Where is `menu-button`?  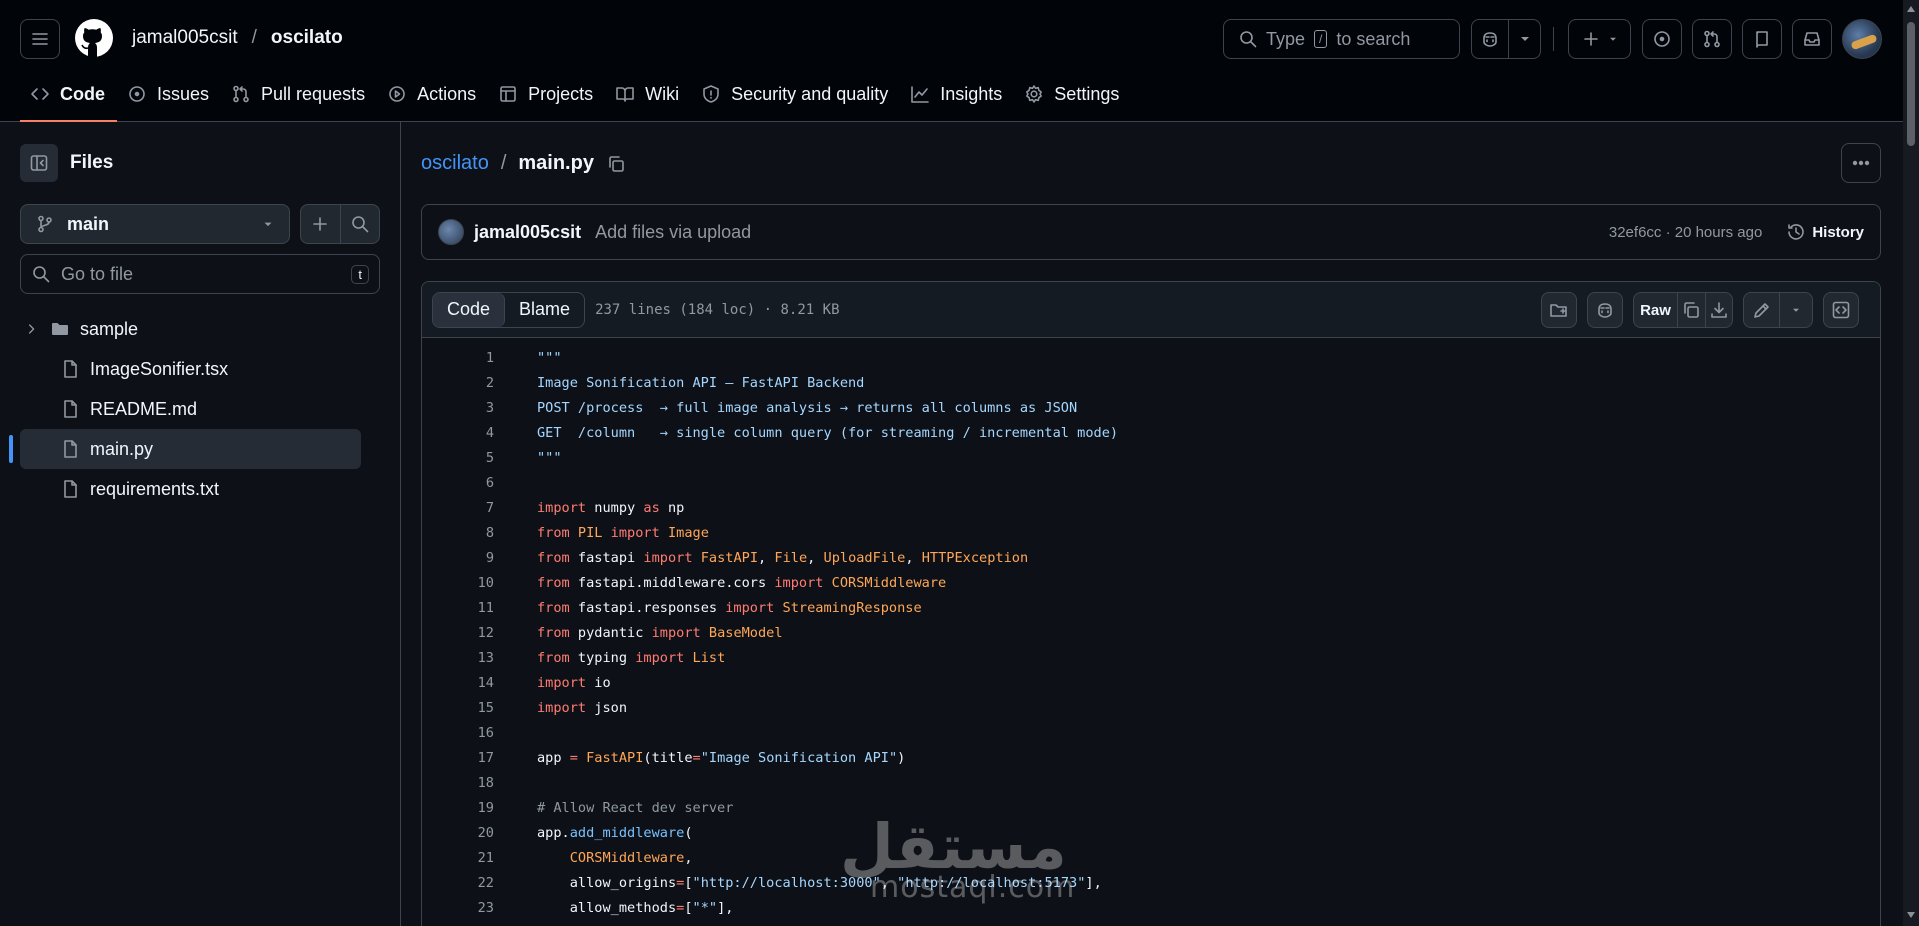
menu-button is located at coordinates (40, 39).